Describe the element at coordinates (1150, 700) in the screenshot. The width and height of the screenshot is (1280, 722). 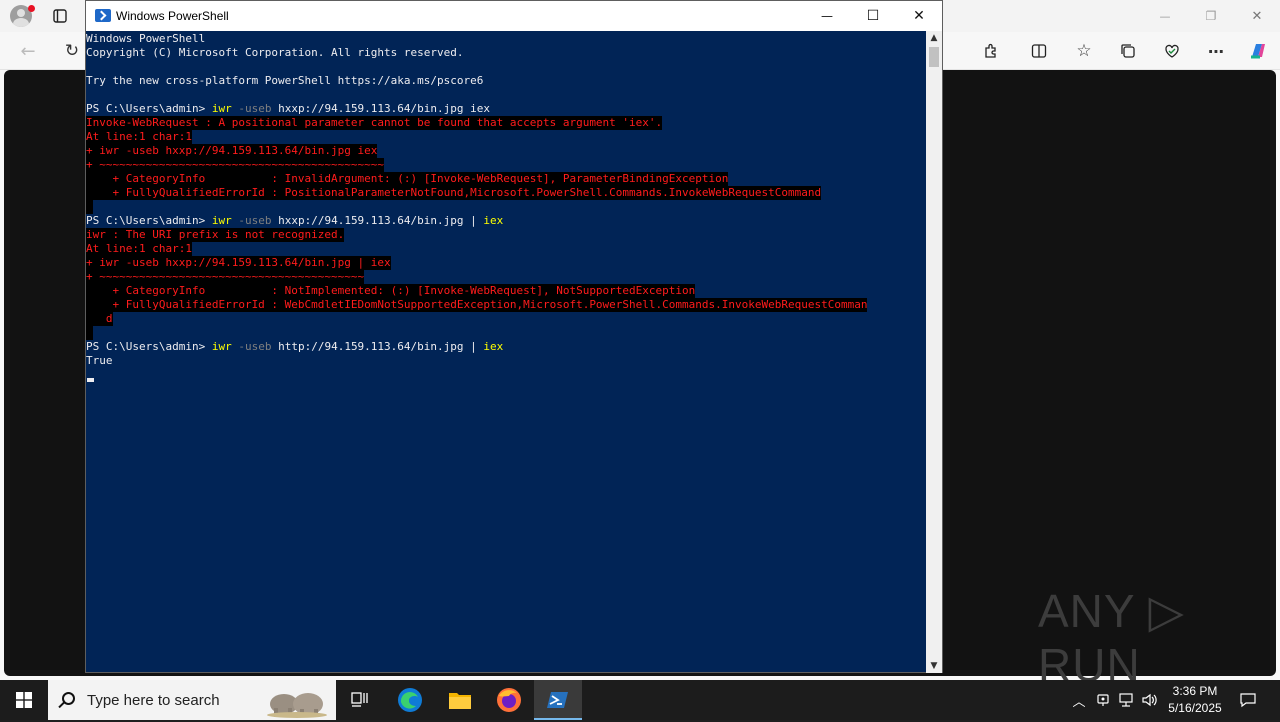
I see `volume-icon` at that location.